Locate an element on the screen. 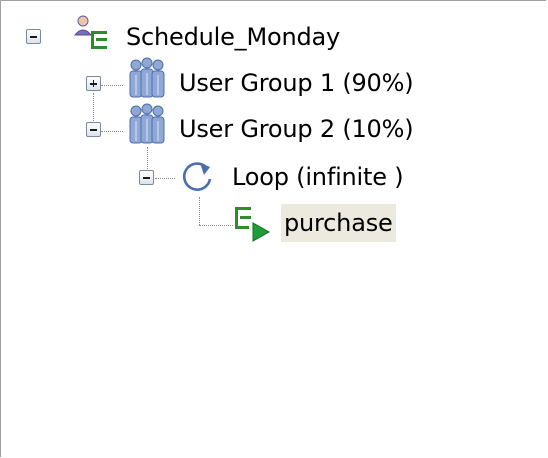  tree-node-schedule-monday: Schedule_Monday is located at coordinates (274, 36).